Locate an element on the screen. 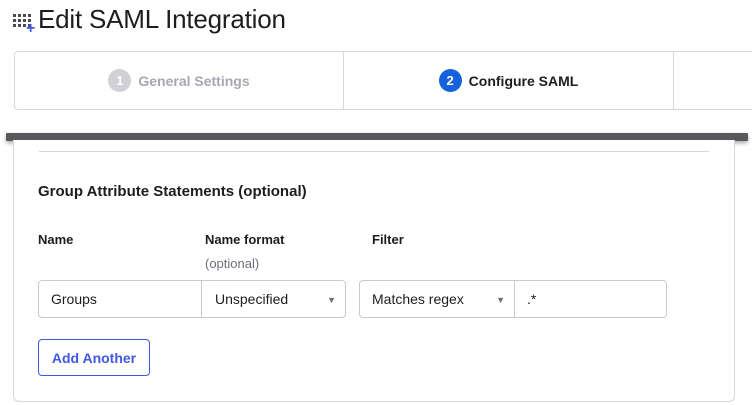  step-label: Configure SAML is located at coordinates (523, 80).